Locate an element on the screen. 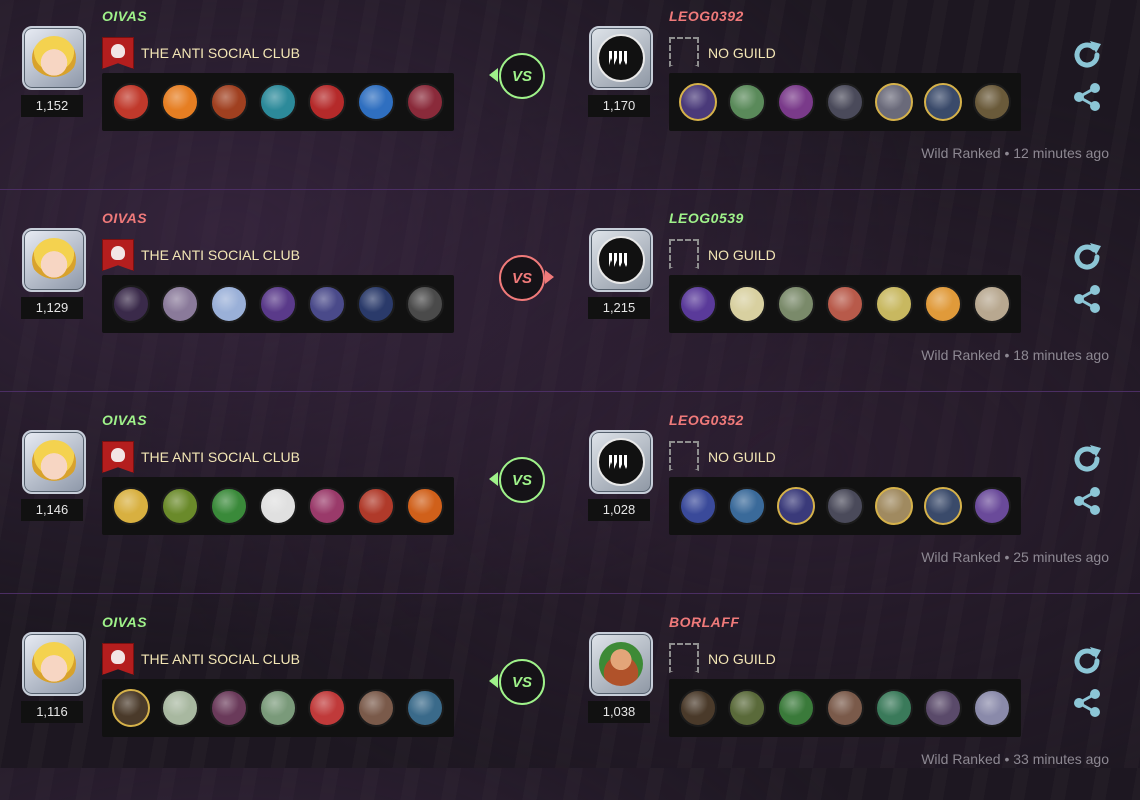 Image resolution: width=1140 pixels, height=800 pixels. row-divider is located at coordinates (570, 391).